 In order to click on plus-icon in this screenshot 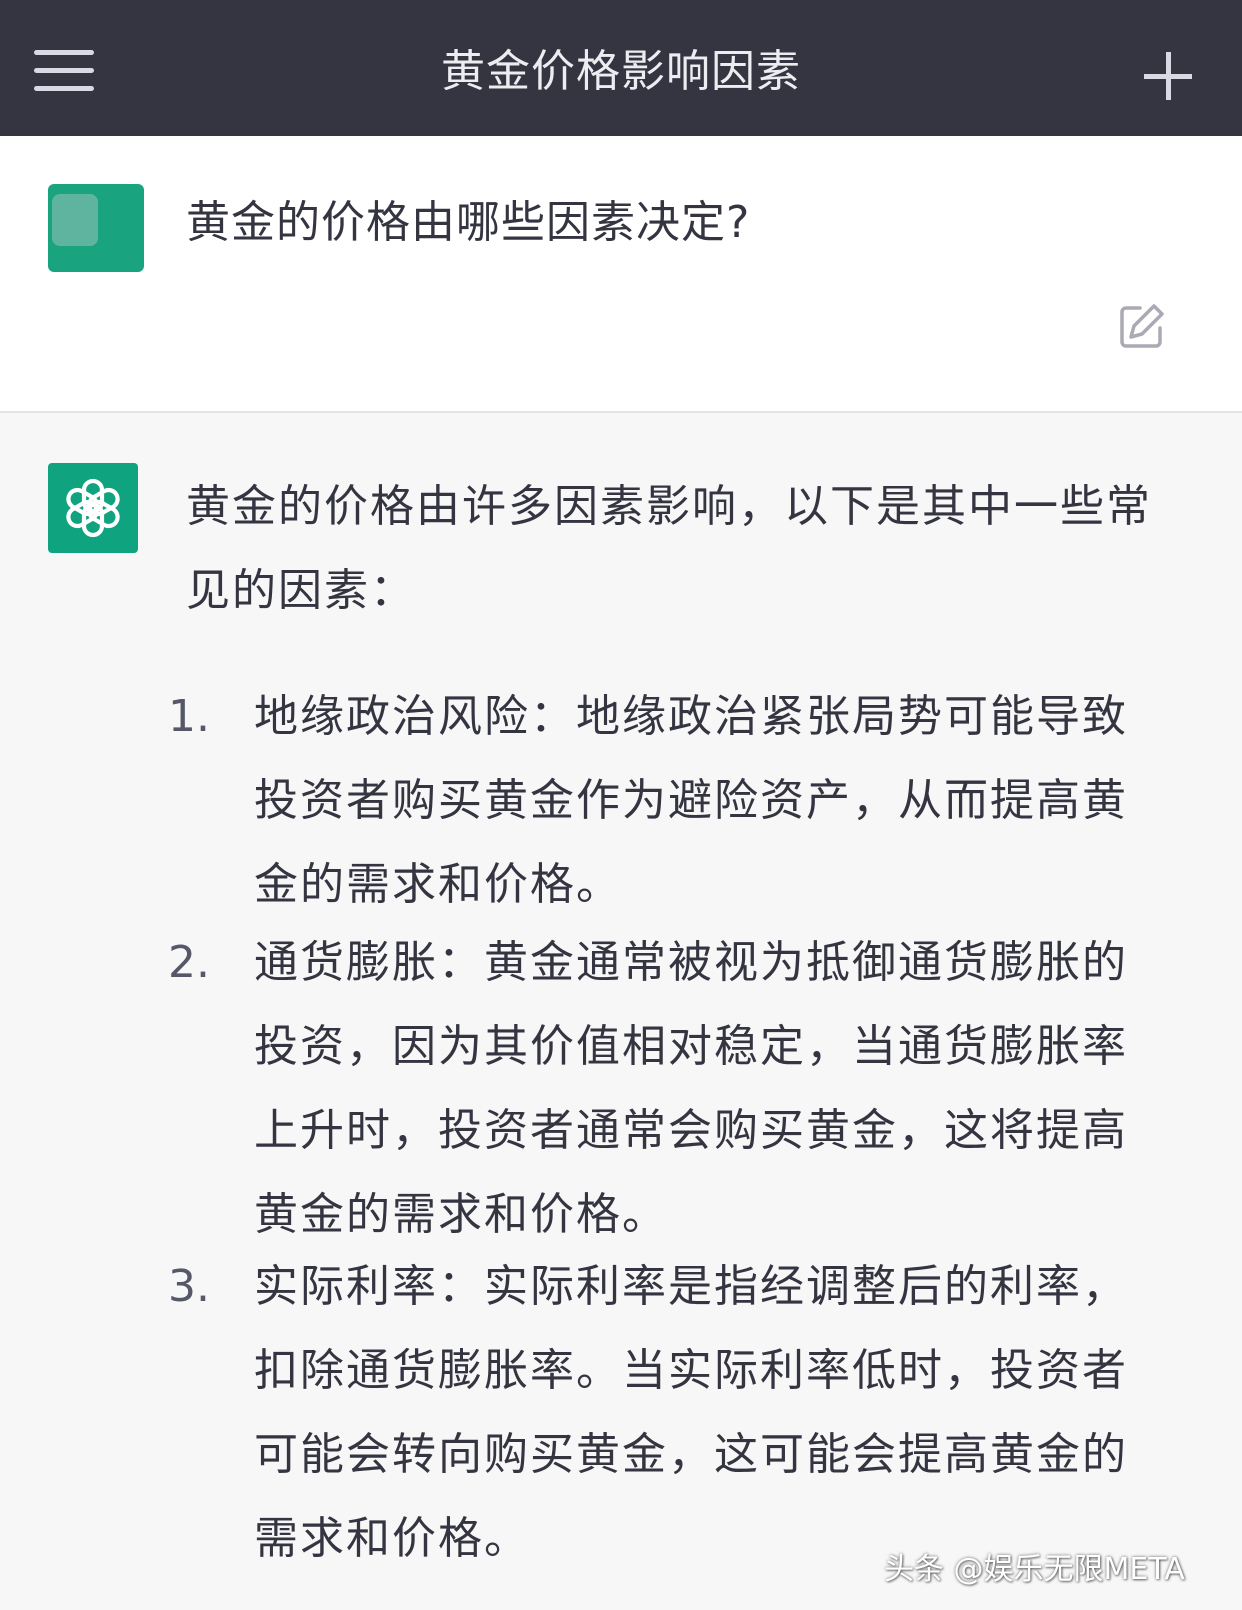, I will do `click(1168, 76)`.